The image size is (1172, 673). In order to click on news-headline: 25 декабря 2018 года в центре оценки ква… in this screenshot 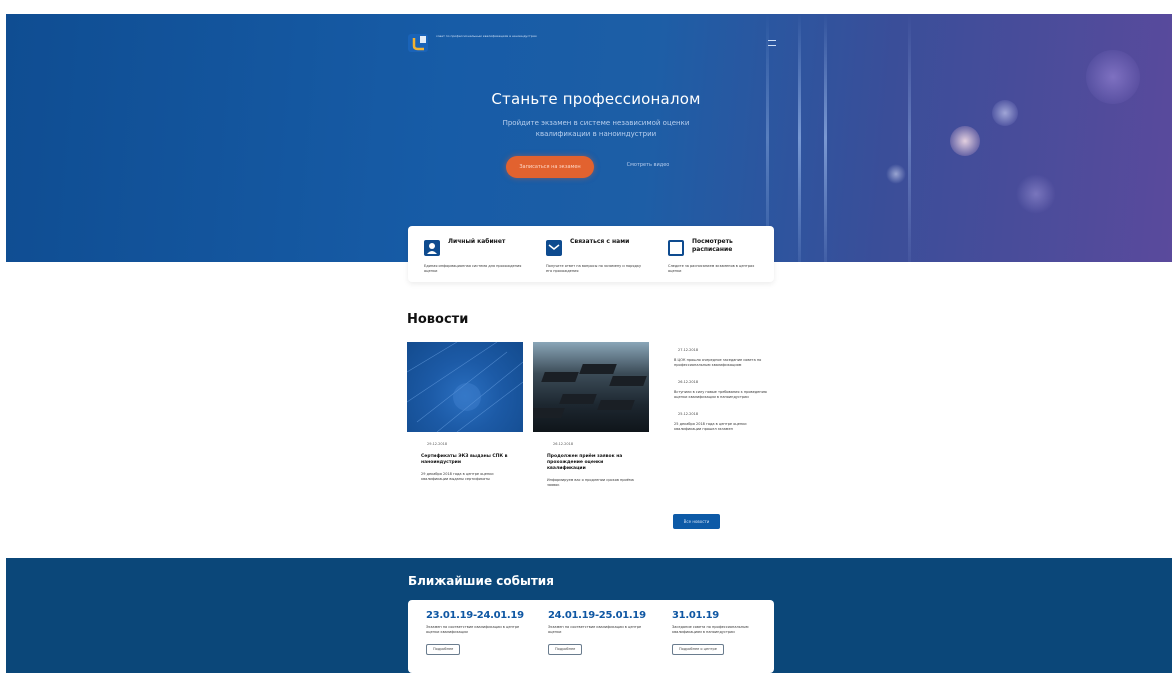, I will do `click(721, 427)`.